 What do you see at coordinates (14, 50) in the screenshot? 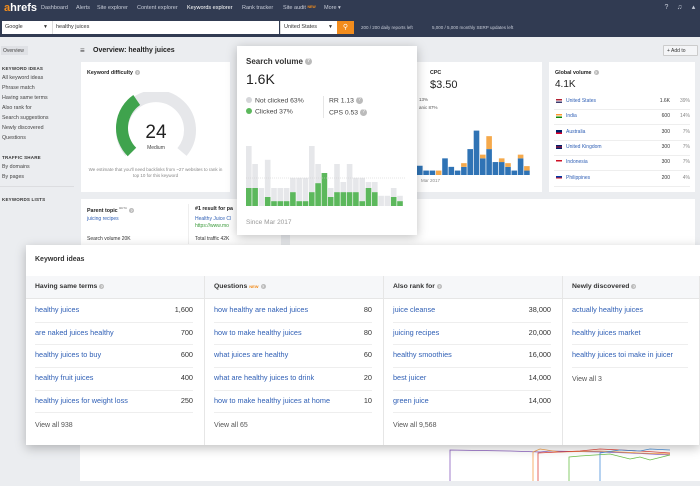
I see `sidebar-item-overview: Overview` at bounding box center [14, 50].